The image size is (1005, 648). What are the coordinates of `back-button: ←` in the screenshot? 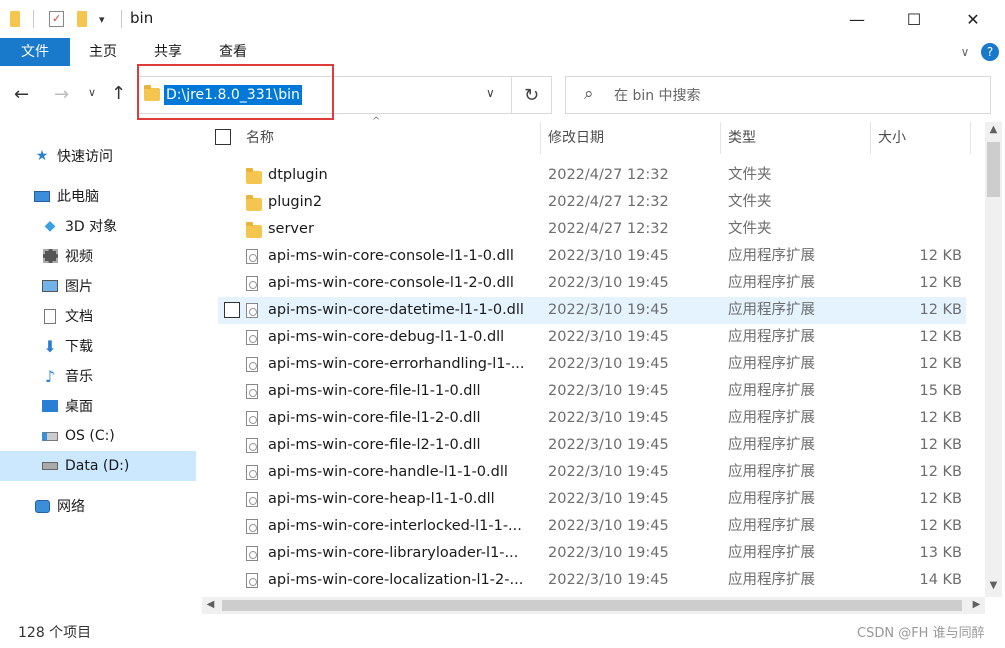 It's located at (21, 94).